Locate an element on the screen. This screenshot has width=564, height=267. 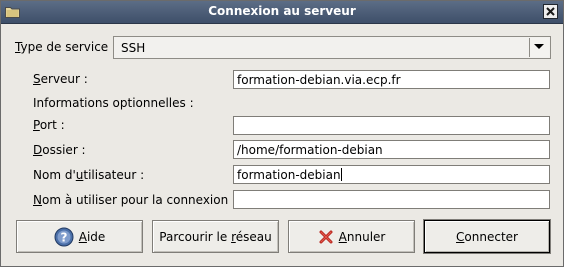
text-cursor is located at coordinates (341, 174).